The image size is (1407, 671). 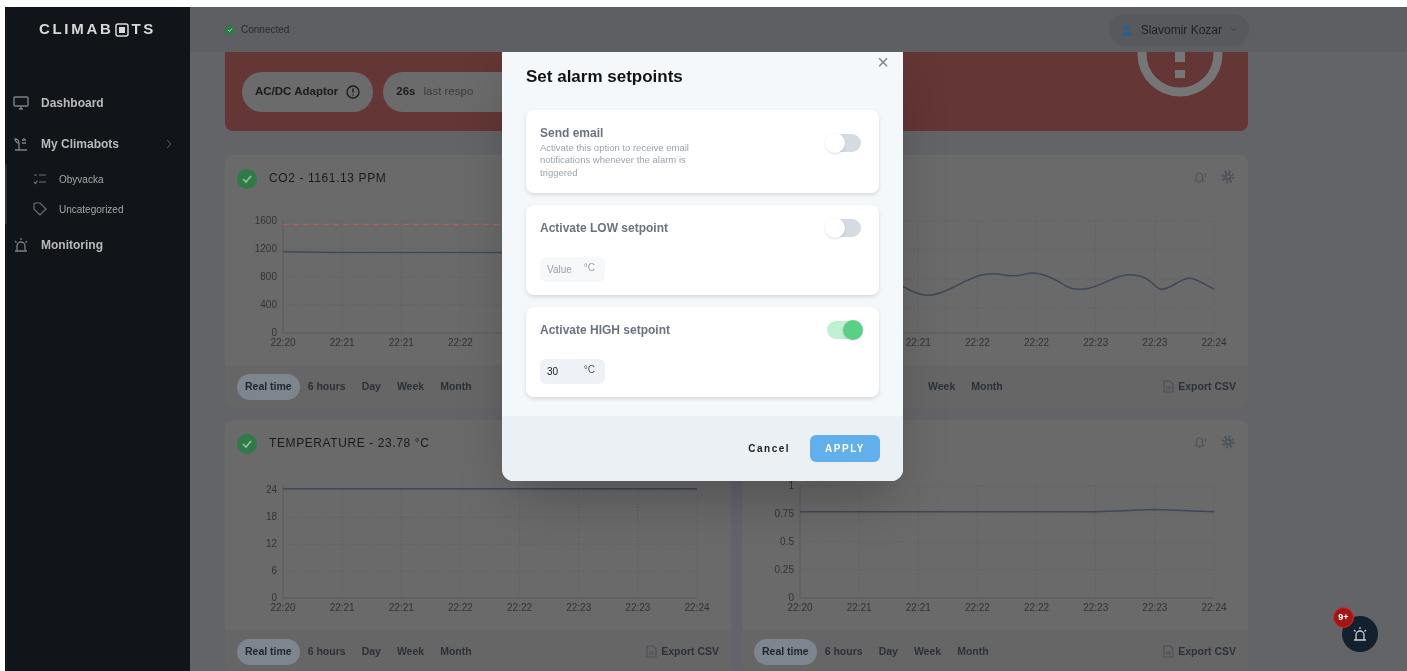 I want to click on nav-subitem: Obyvacka, so click(x=98, y=179).